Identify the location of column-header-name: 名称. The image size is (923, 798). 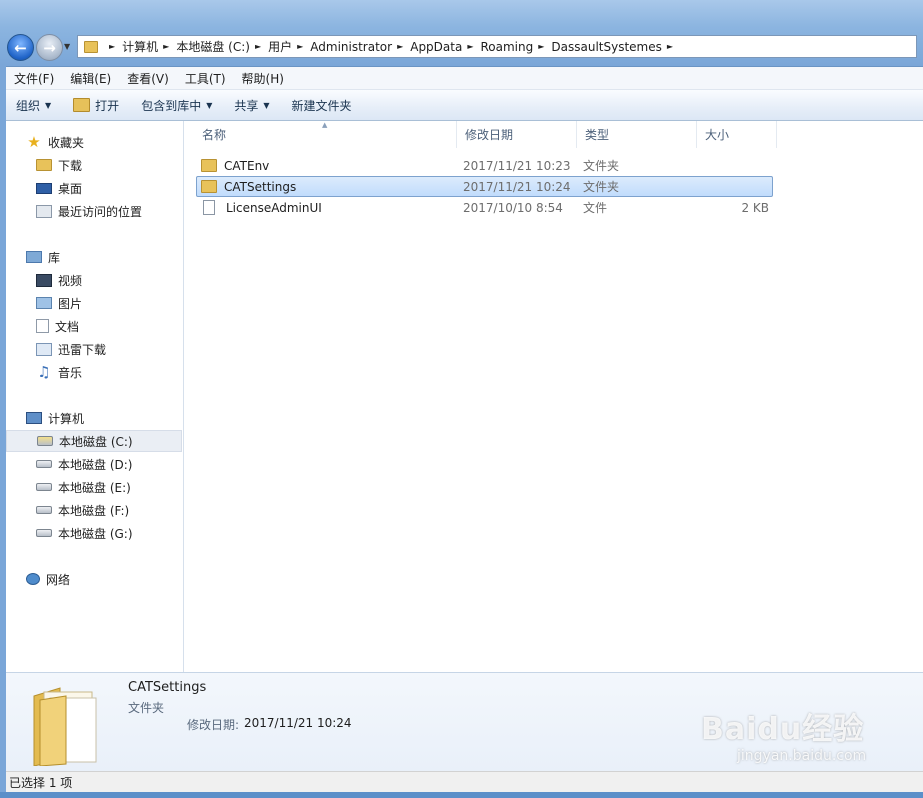
(325, 134).